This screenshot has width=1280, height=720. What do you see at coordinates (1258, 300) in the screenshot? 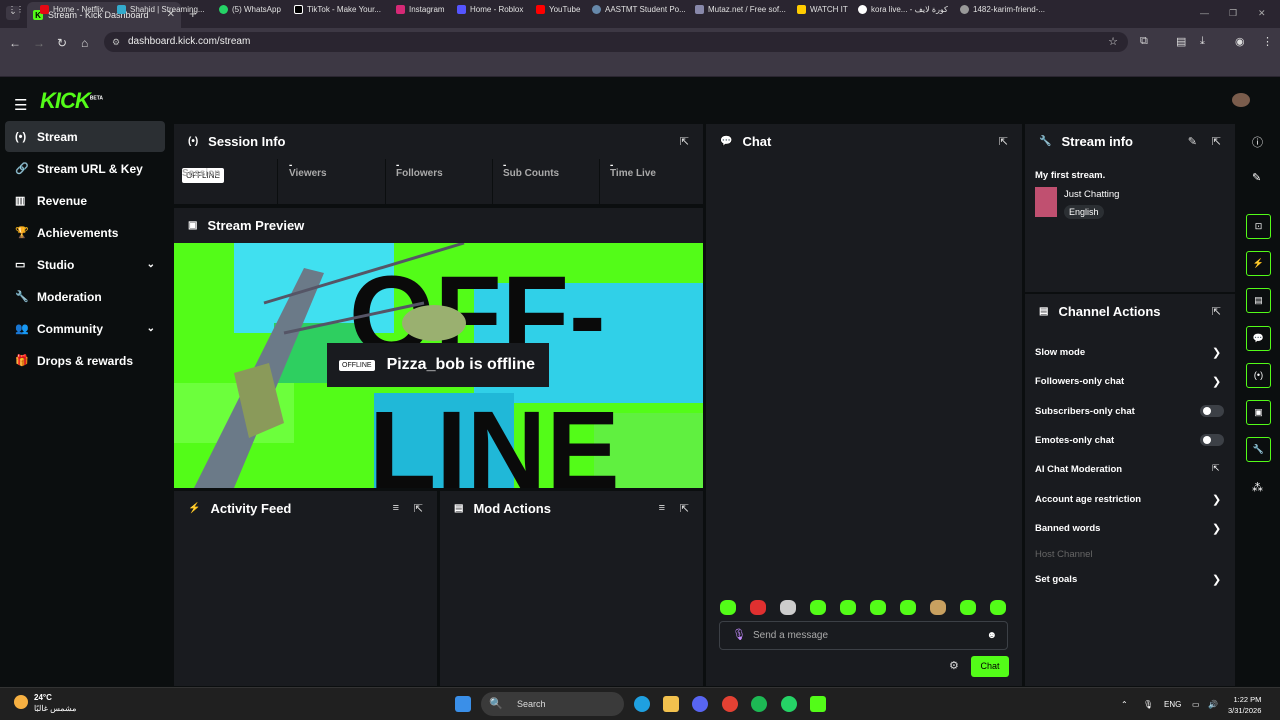
I see `rail-mod-actions-button: ▤` at bounding box center [1258, 300].